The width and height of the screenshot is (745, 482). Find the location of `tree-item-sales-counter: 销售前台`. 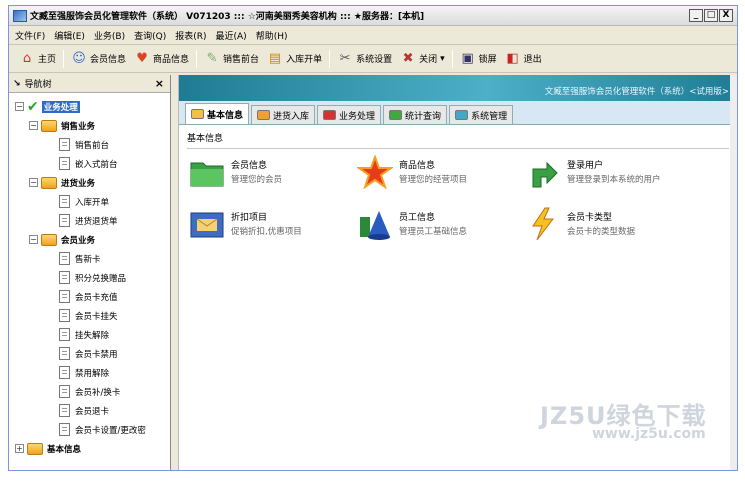

tree-item-sales-counter: 销售前台 is located at coordinates (92, 144).